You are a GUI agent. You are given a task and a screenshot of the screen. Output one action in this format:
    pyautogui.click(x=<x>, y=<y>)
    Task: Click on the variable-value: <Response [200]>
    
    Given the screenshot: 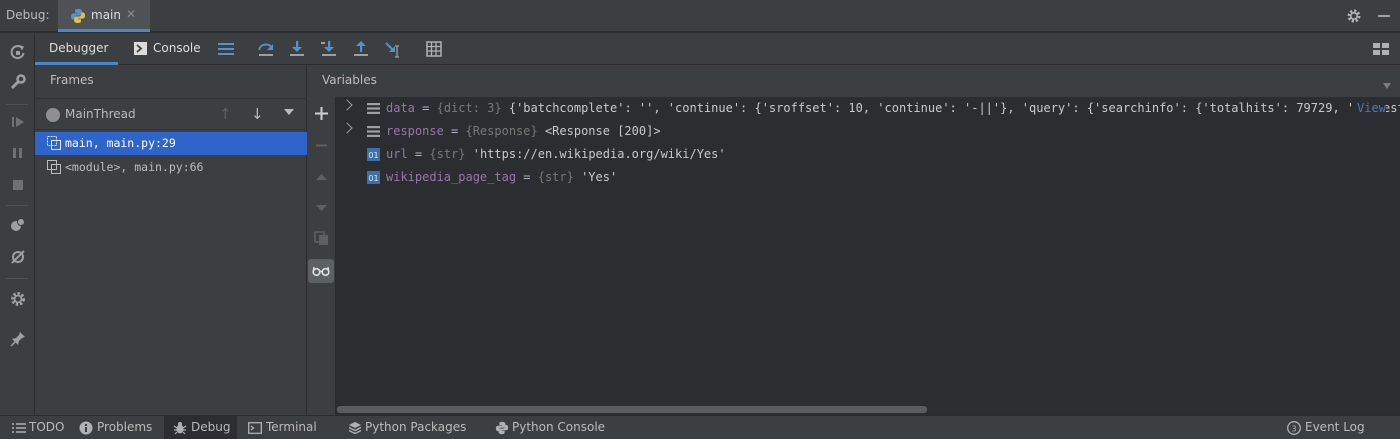 What is the action you would take?
    pyautogui.click(x=599, y=131)
    